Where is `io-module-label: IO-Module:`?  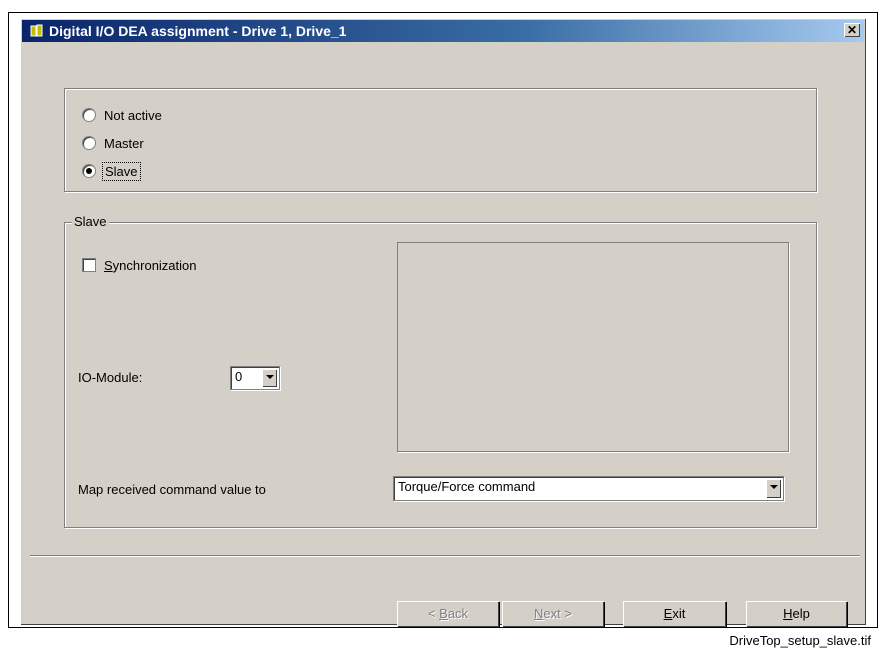
io-module-label: IO-Module: is located at coordinates (110, 377).